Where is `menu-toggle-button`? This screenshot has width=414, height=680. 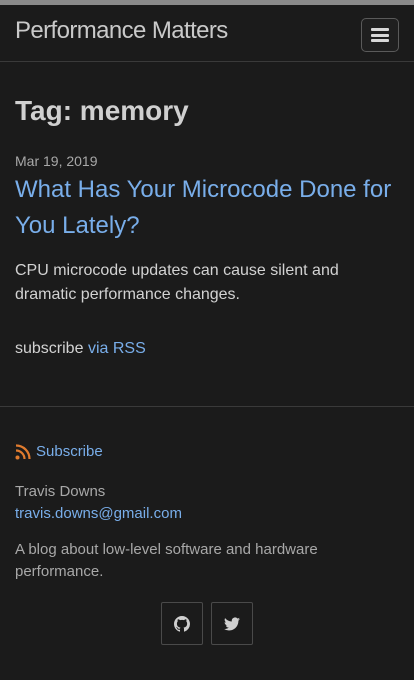
menu-toggle-button is located at coordinates (380, 35).